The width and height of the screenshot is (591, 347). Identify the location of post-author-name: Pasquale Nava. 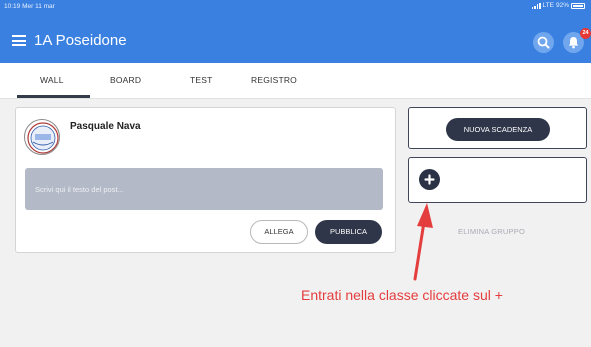
(105, 126).